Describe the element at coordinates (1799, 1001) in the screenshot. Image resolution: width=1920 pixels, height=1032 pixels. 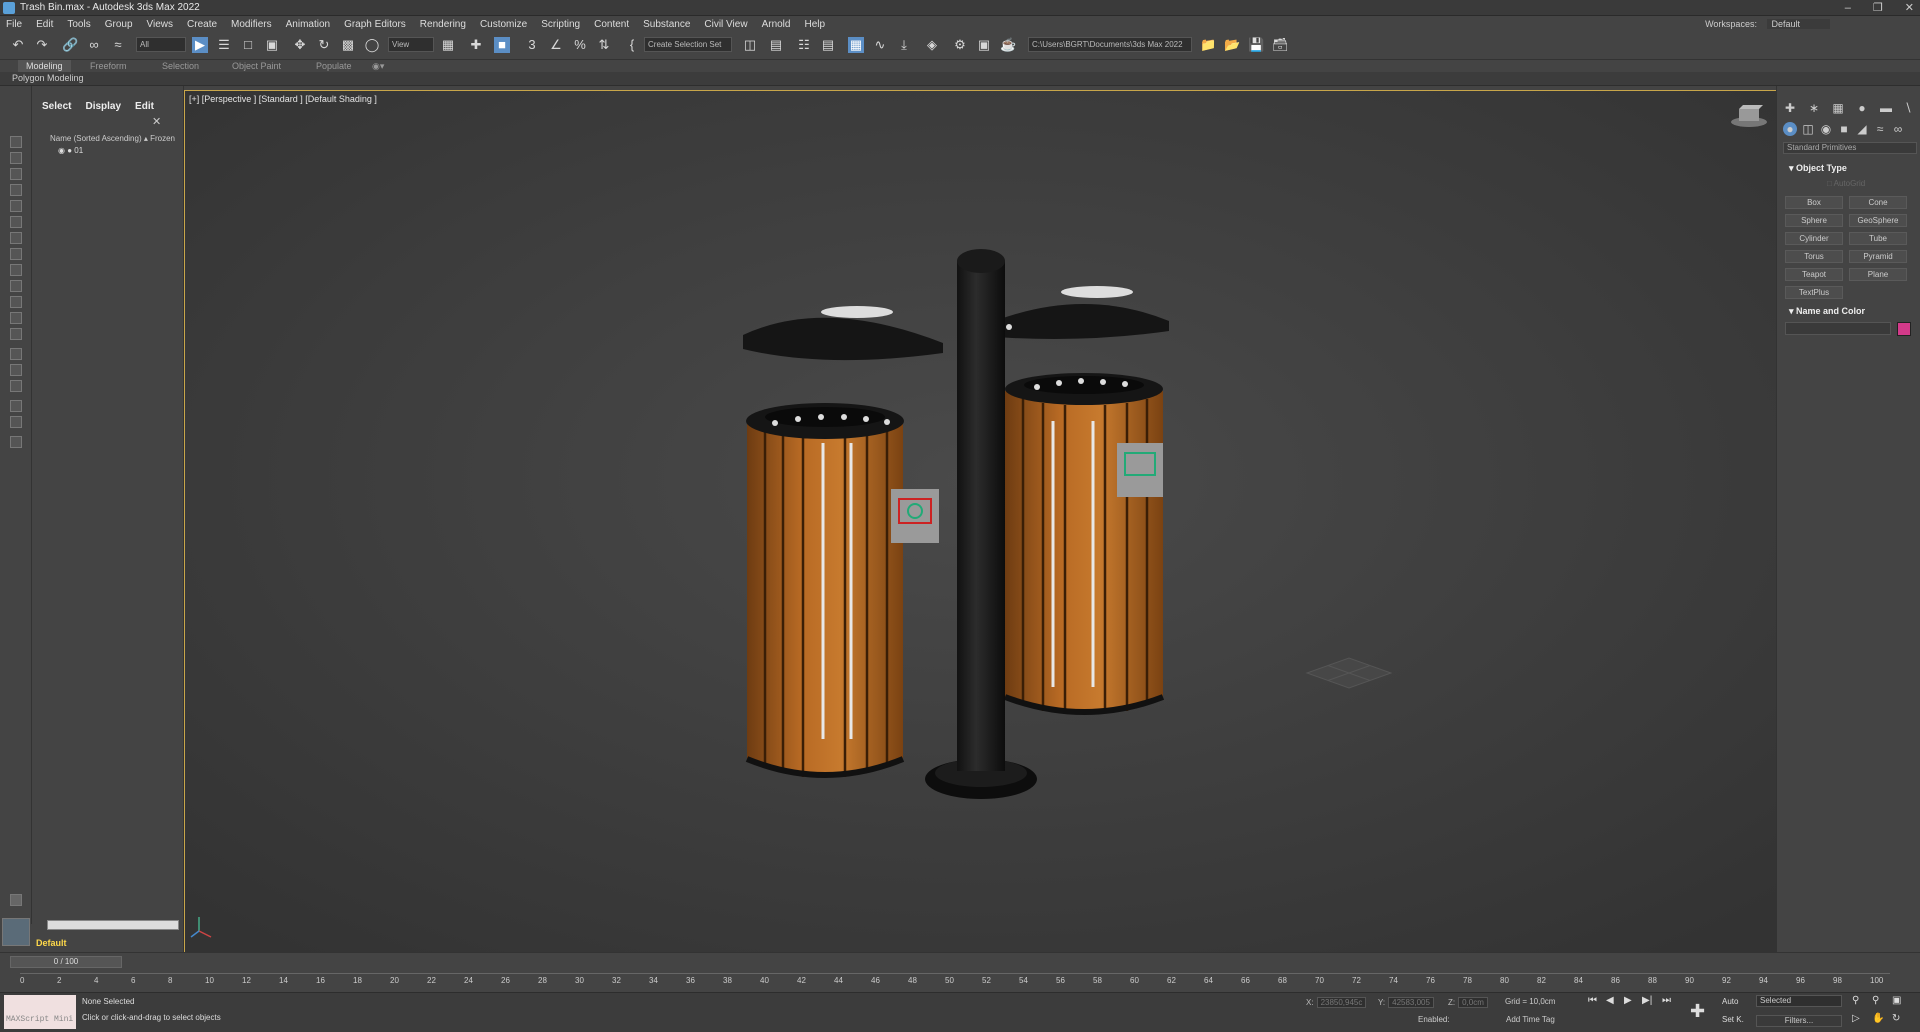
I see `key-filter-dropdown: Selected` at that location.